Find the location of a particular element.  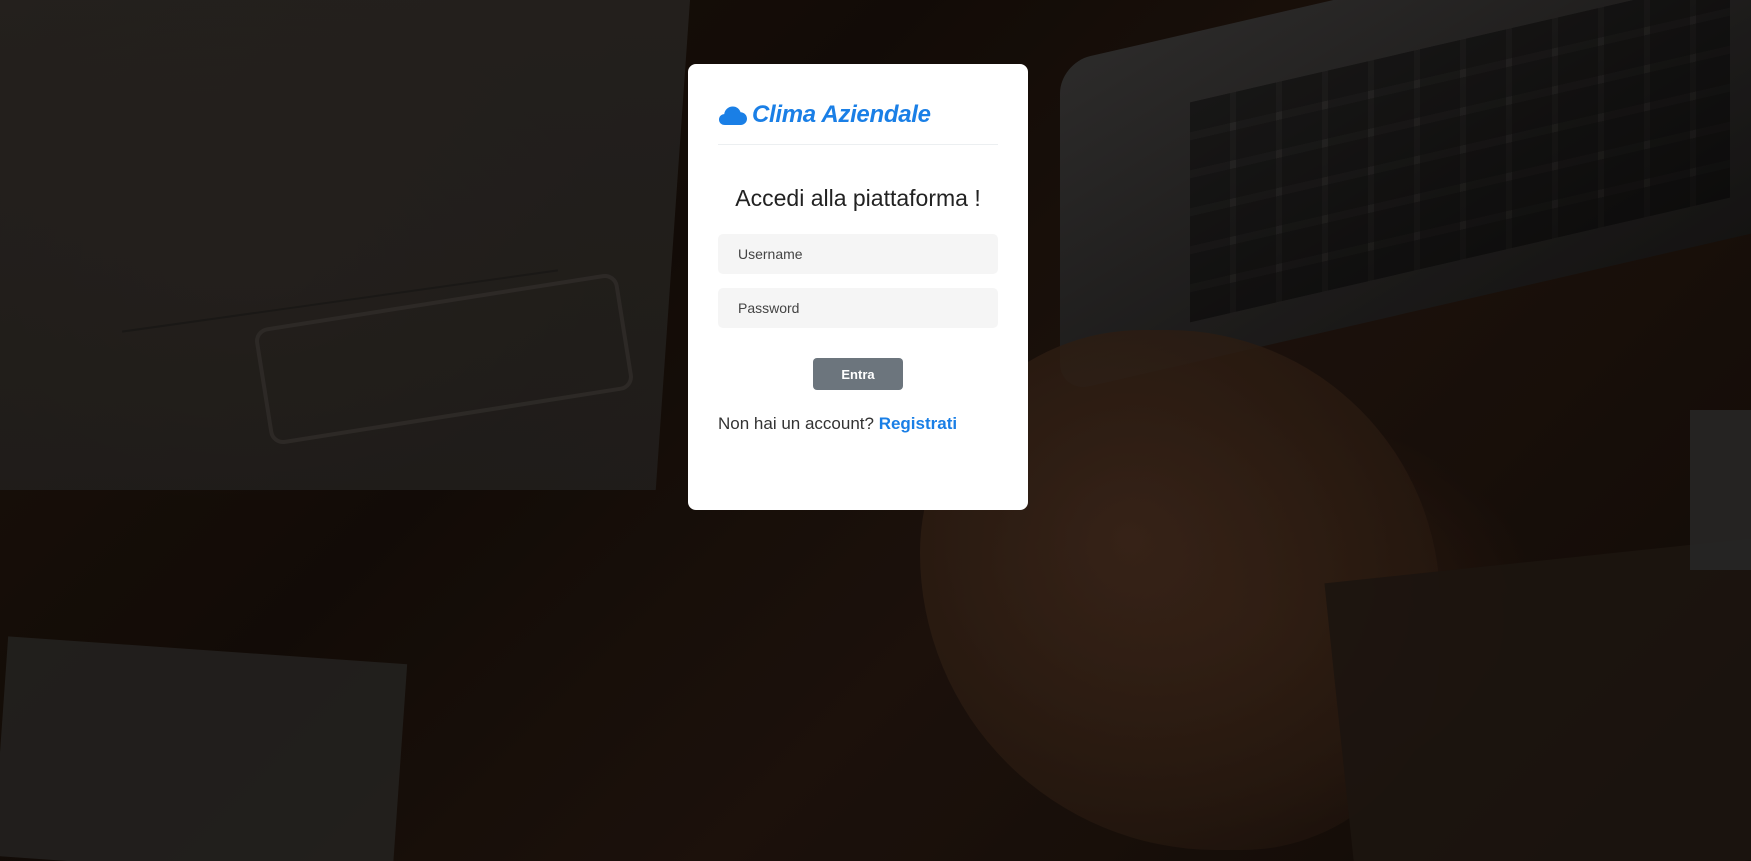

signup-prompt: Non hai un account? Registrati is located at coordinates (858, 424).